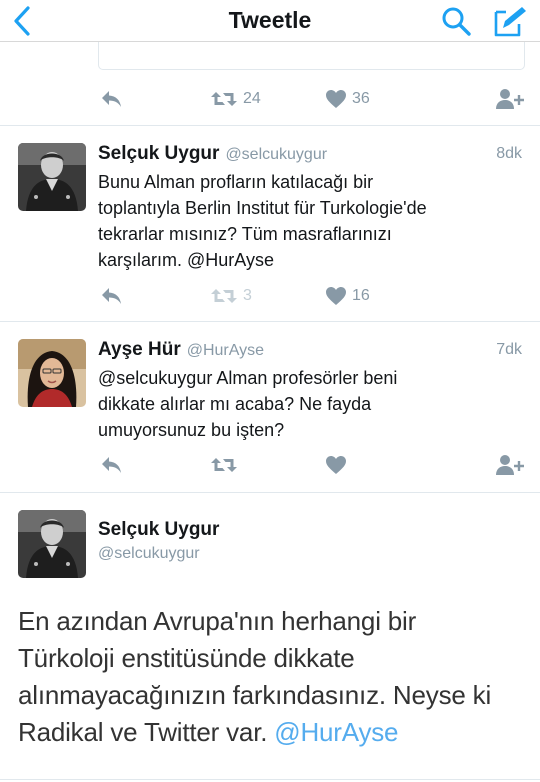 This screenshot has width=540, height=782. What do you see at coordinates (191, 430) in the screenshot?
I see `tweet-text-line: umuyorsunuz bu işten?` at bounding box center [191, 430].